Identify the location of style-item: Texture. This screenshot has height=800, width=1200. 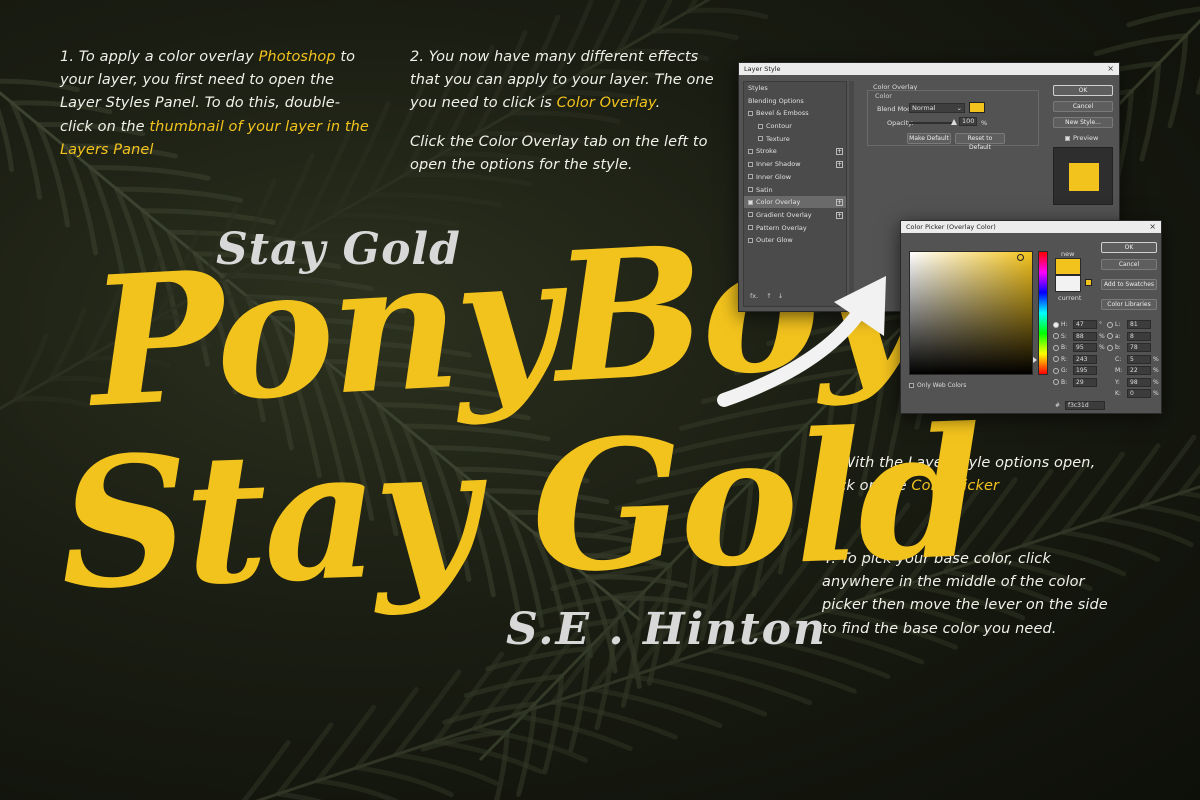
(795, 139).